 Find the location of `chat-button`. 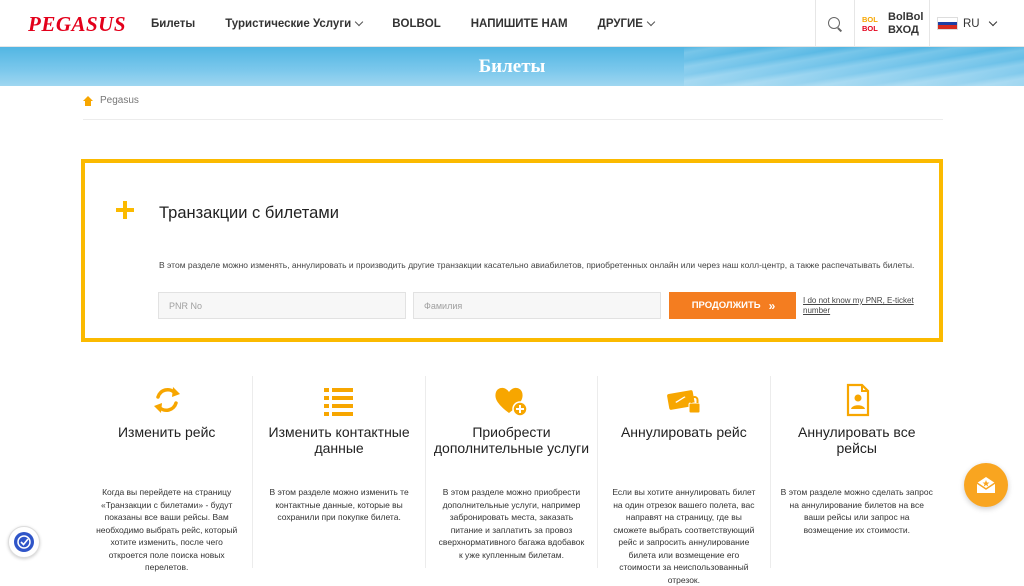

chat-button is located at coordinates (986, 485).